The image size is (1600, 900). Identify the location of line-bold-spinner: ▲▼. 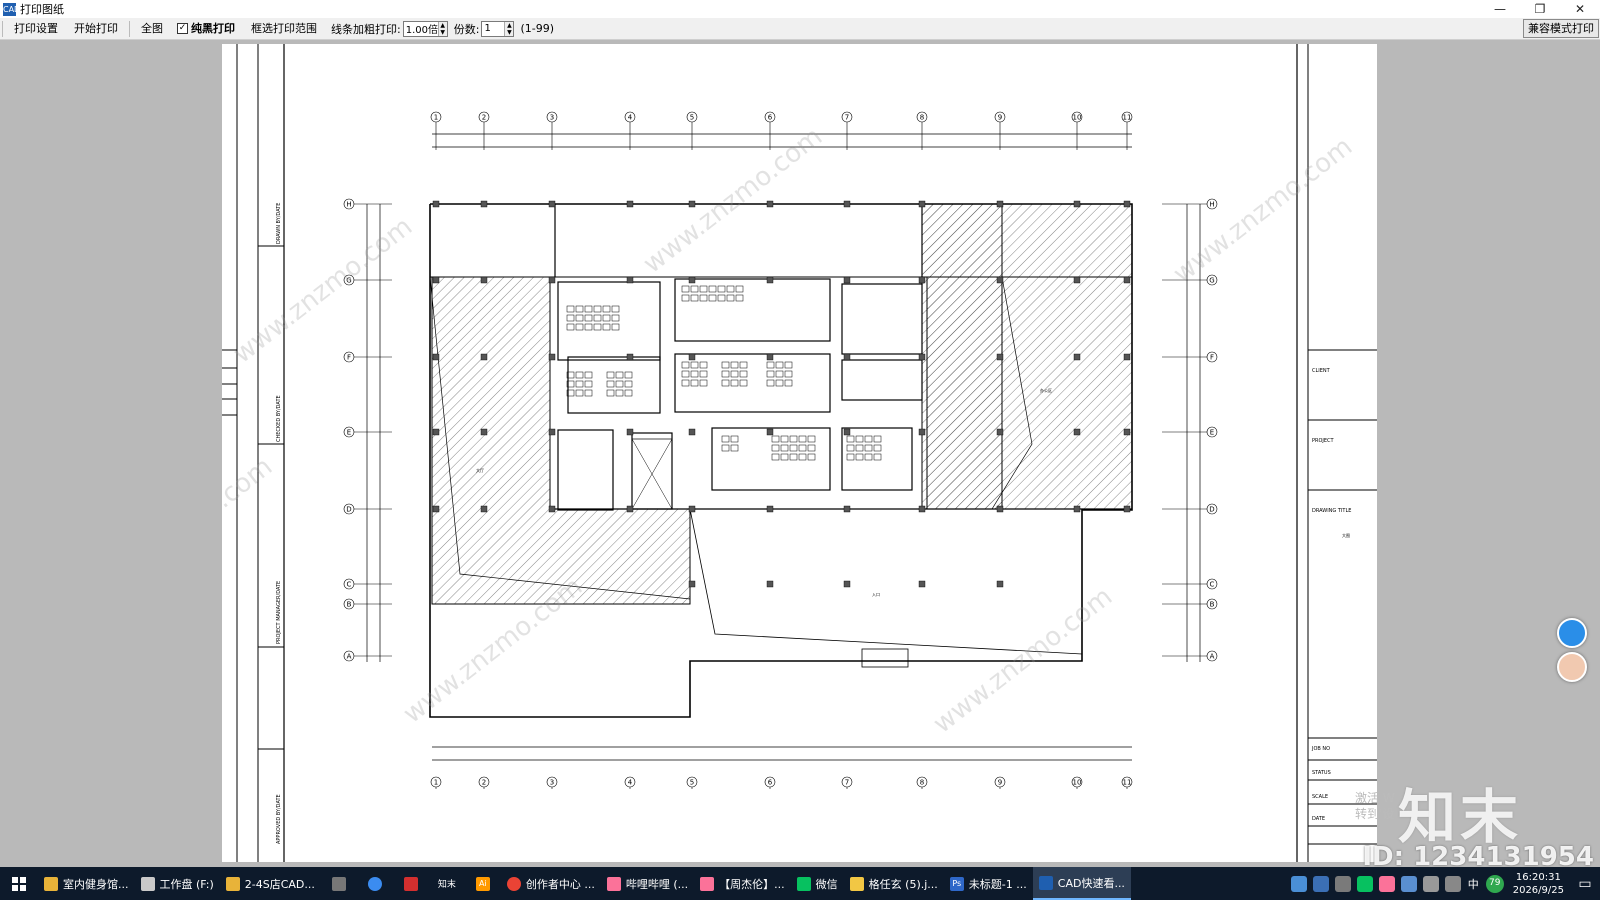
(425, 28).